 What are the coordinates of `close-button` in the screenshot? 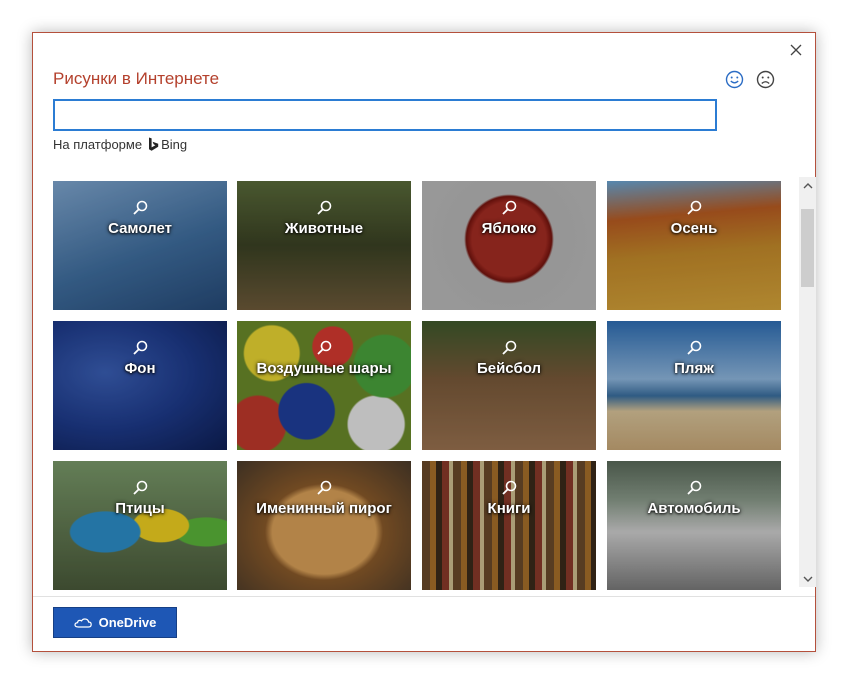 It's located at (796, 50).